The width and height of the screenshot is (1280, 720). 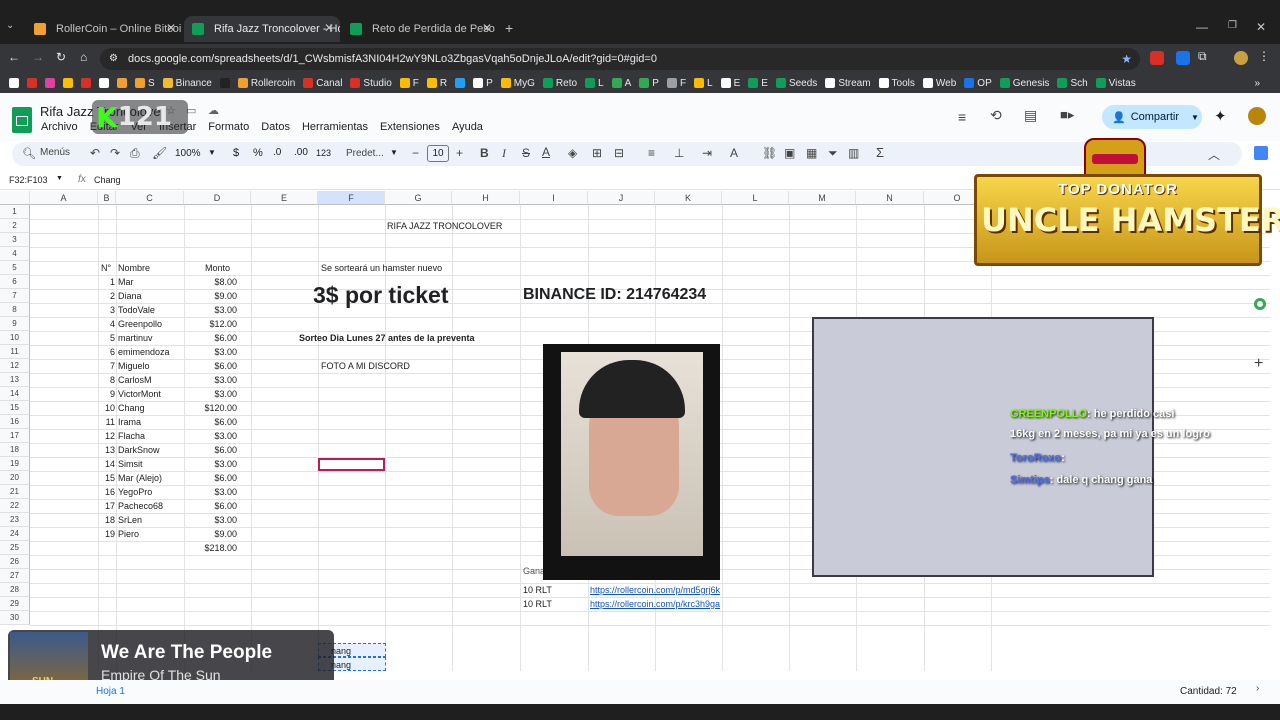 What do you see at coordinates (1126, 59) in the screenshot?
I see `bookmark-star-icon: ★` at bounding box center [1126, 59].